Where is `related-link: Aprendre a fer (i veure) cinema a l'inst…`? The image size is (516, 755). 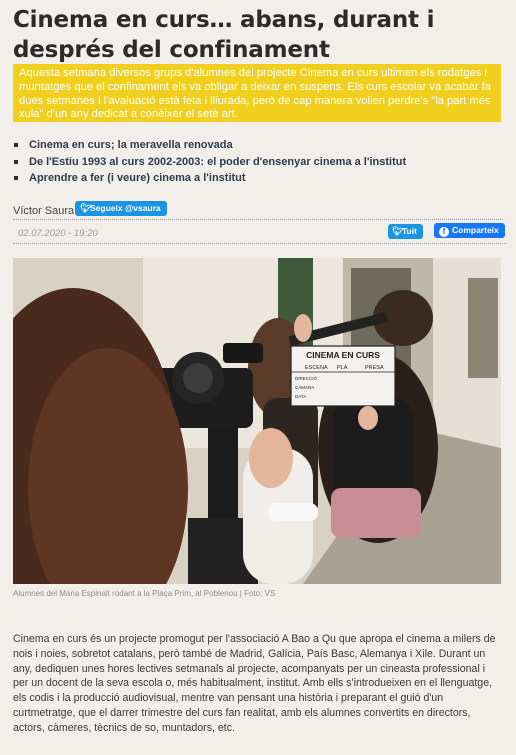 related-link: Aprendre a fer (i veure) cinema a l'inst… is located at coordinates (258, 178).